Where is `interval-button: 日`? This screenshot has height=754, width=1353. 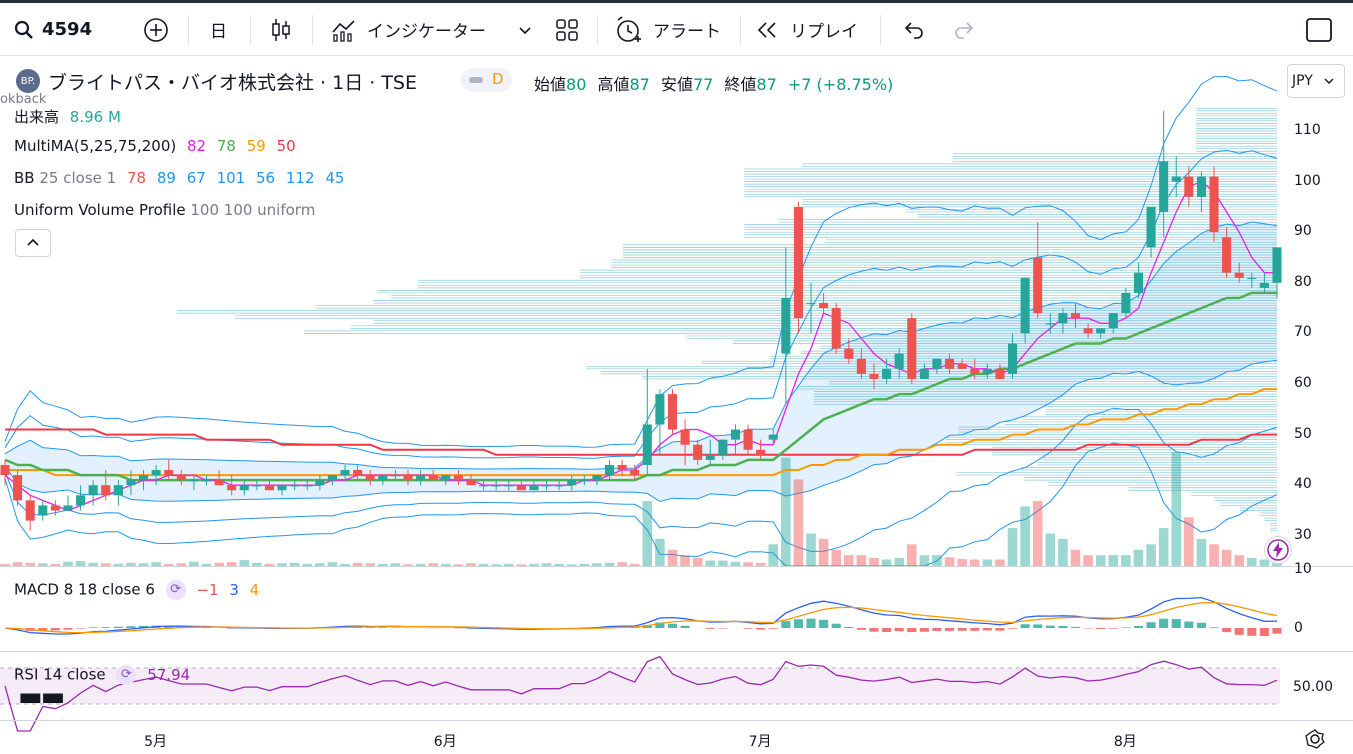
interval-button: 日 is located at coordinates (218, 29).